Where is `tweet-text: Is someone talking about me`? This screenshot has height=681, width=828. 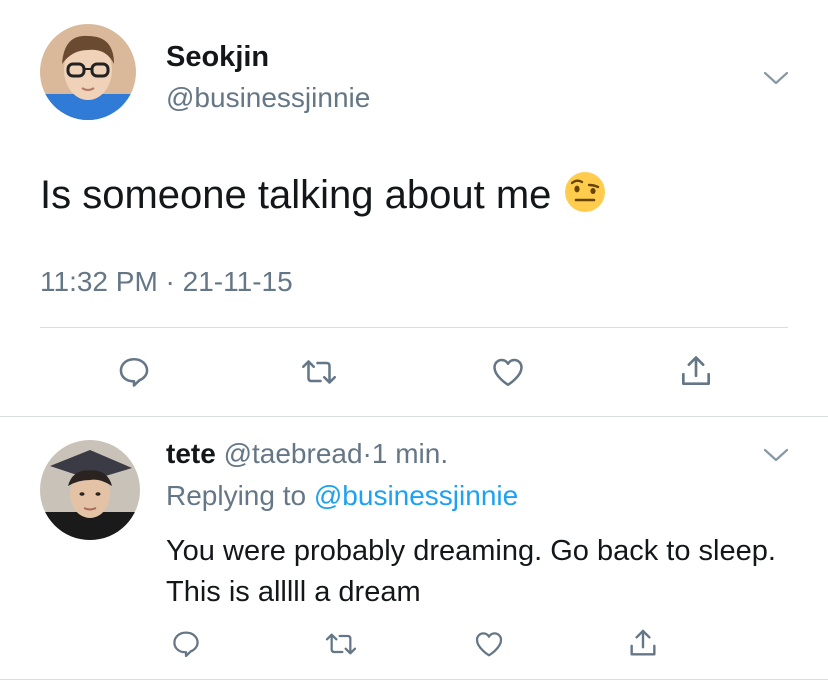 tweet-text: Is someone talking about me is located at coordinates (323, 194).